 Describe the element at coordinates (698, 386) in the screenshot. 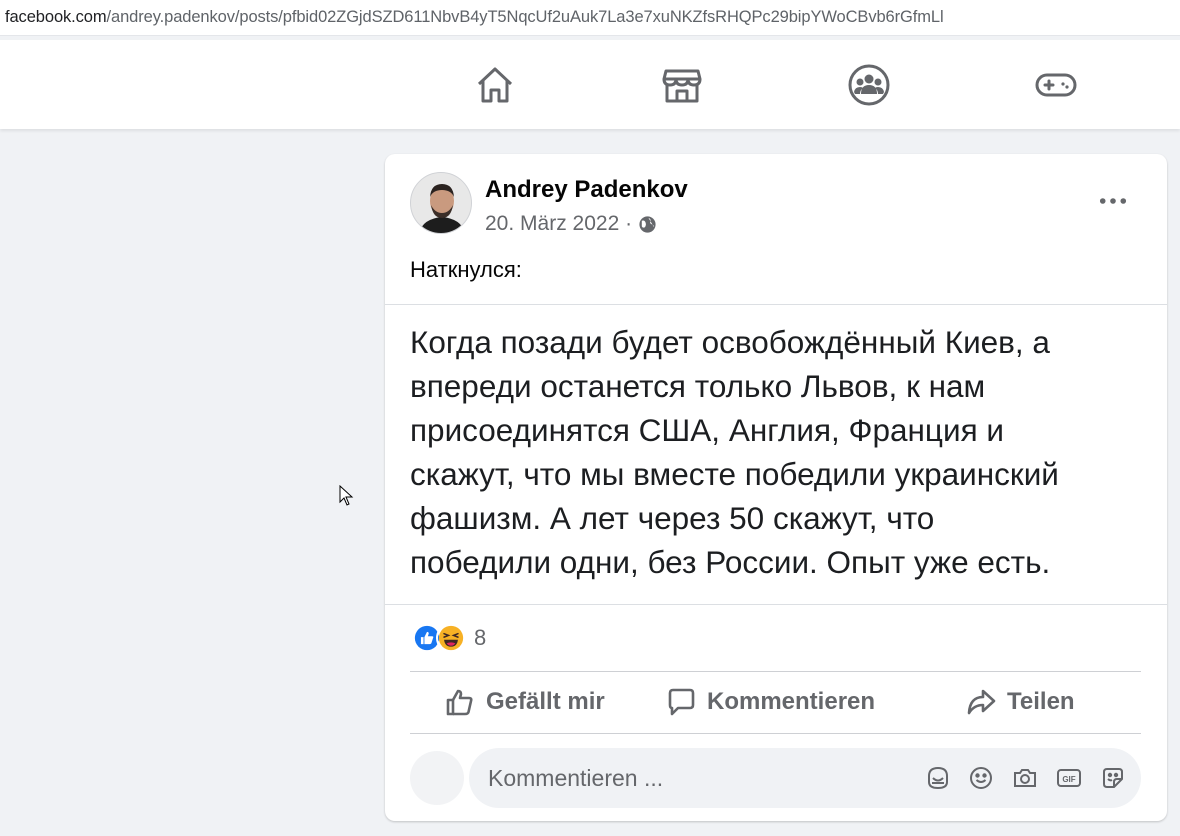

I see `text-line: впереди останется только Львов, к нам` at that location.